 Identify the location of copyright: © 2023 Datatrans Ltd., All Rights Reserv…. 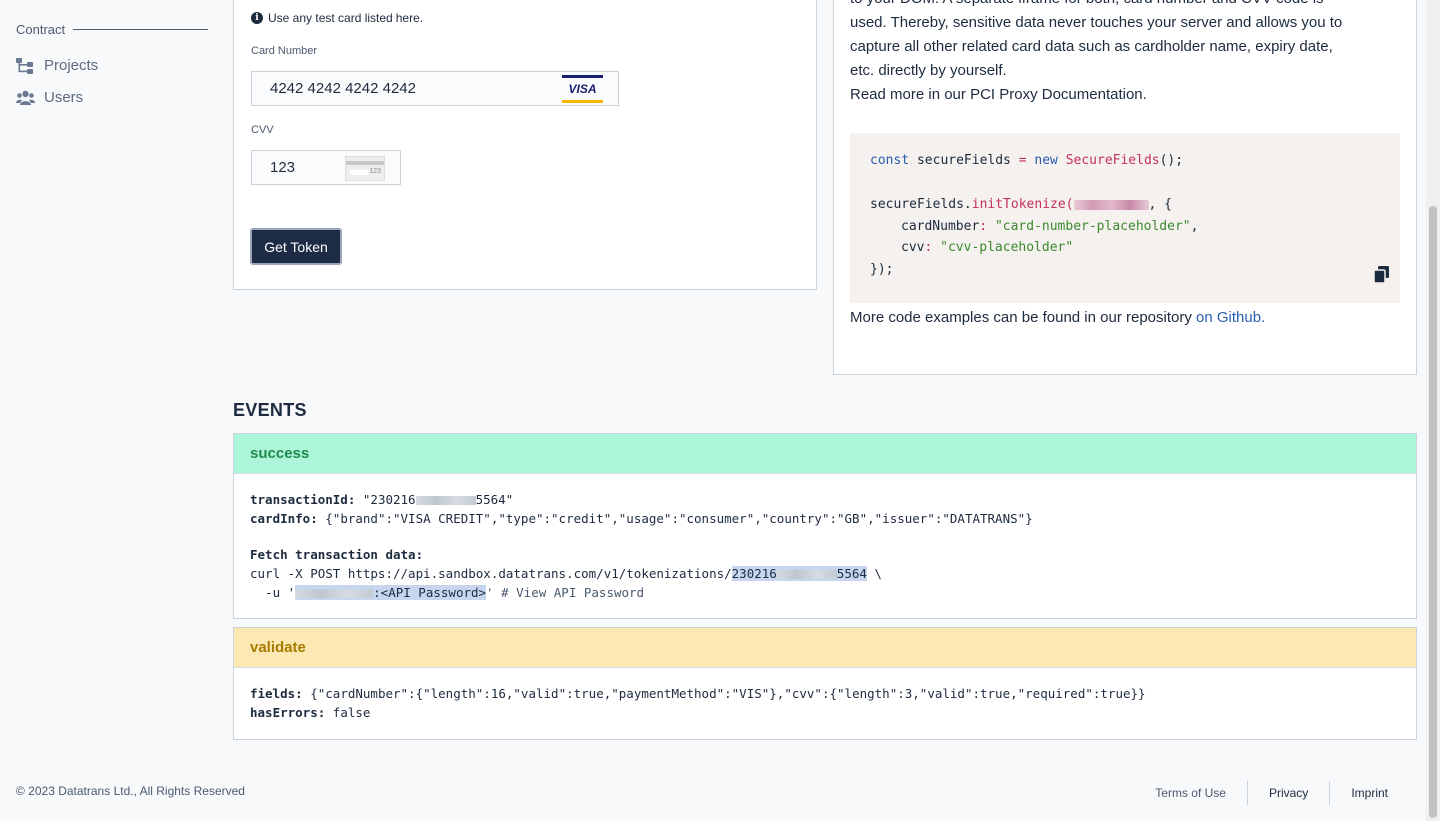
(130, 791).